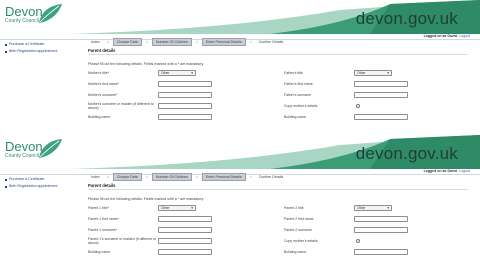  What do you see at coordinates (294, 208) in the screenshot?
I see `field-label: Parent 2 title` at bounding box center [294, 208].